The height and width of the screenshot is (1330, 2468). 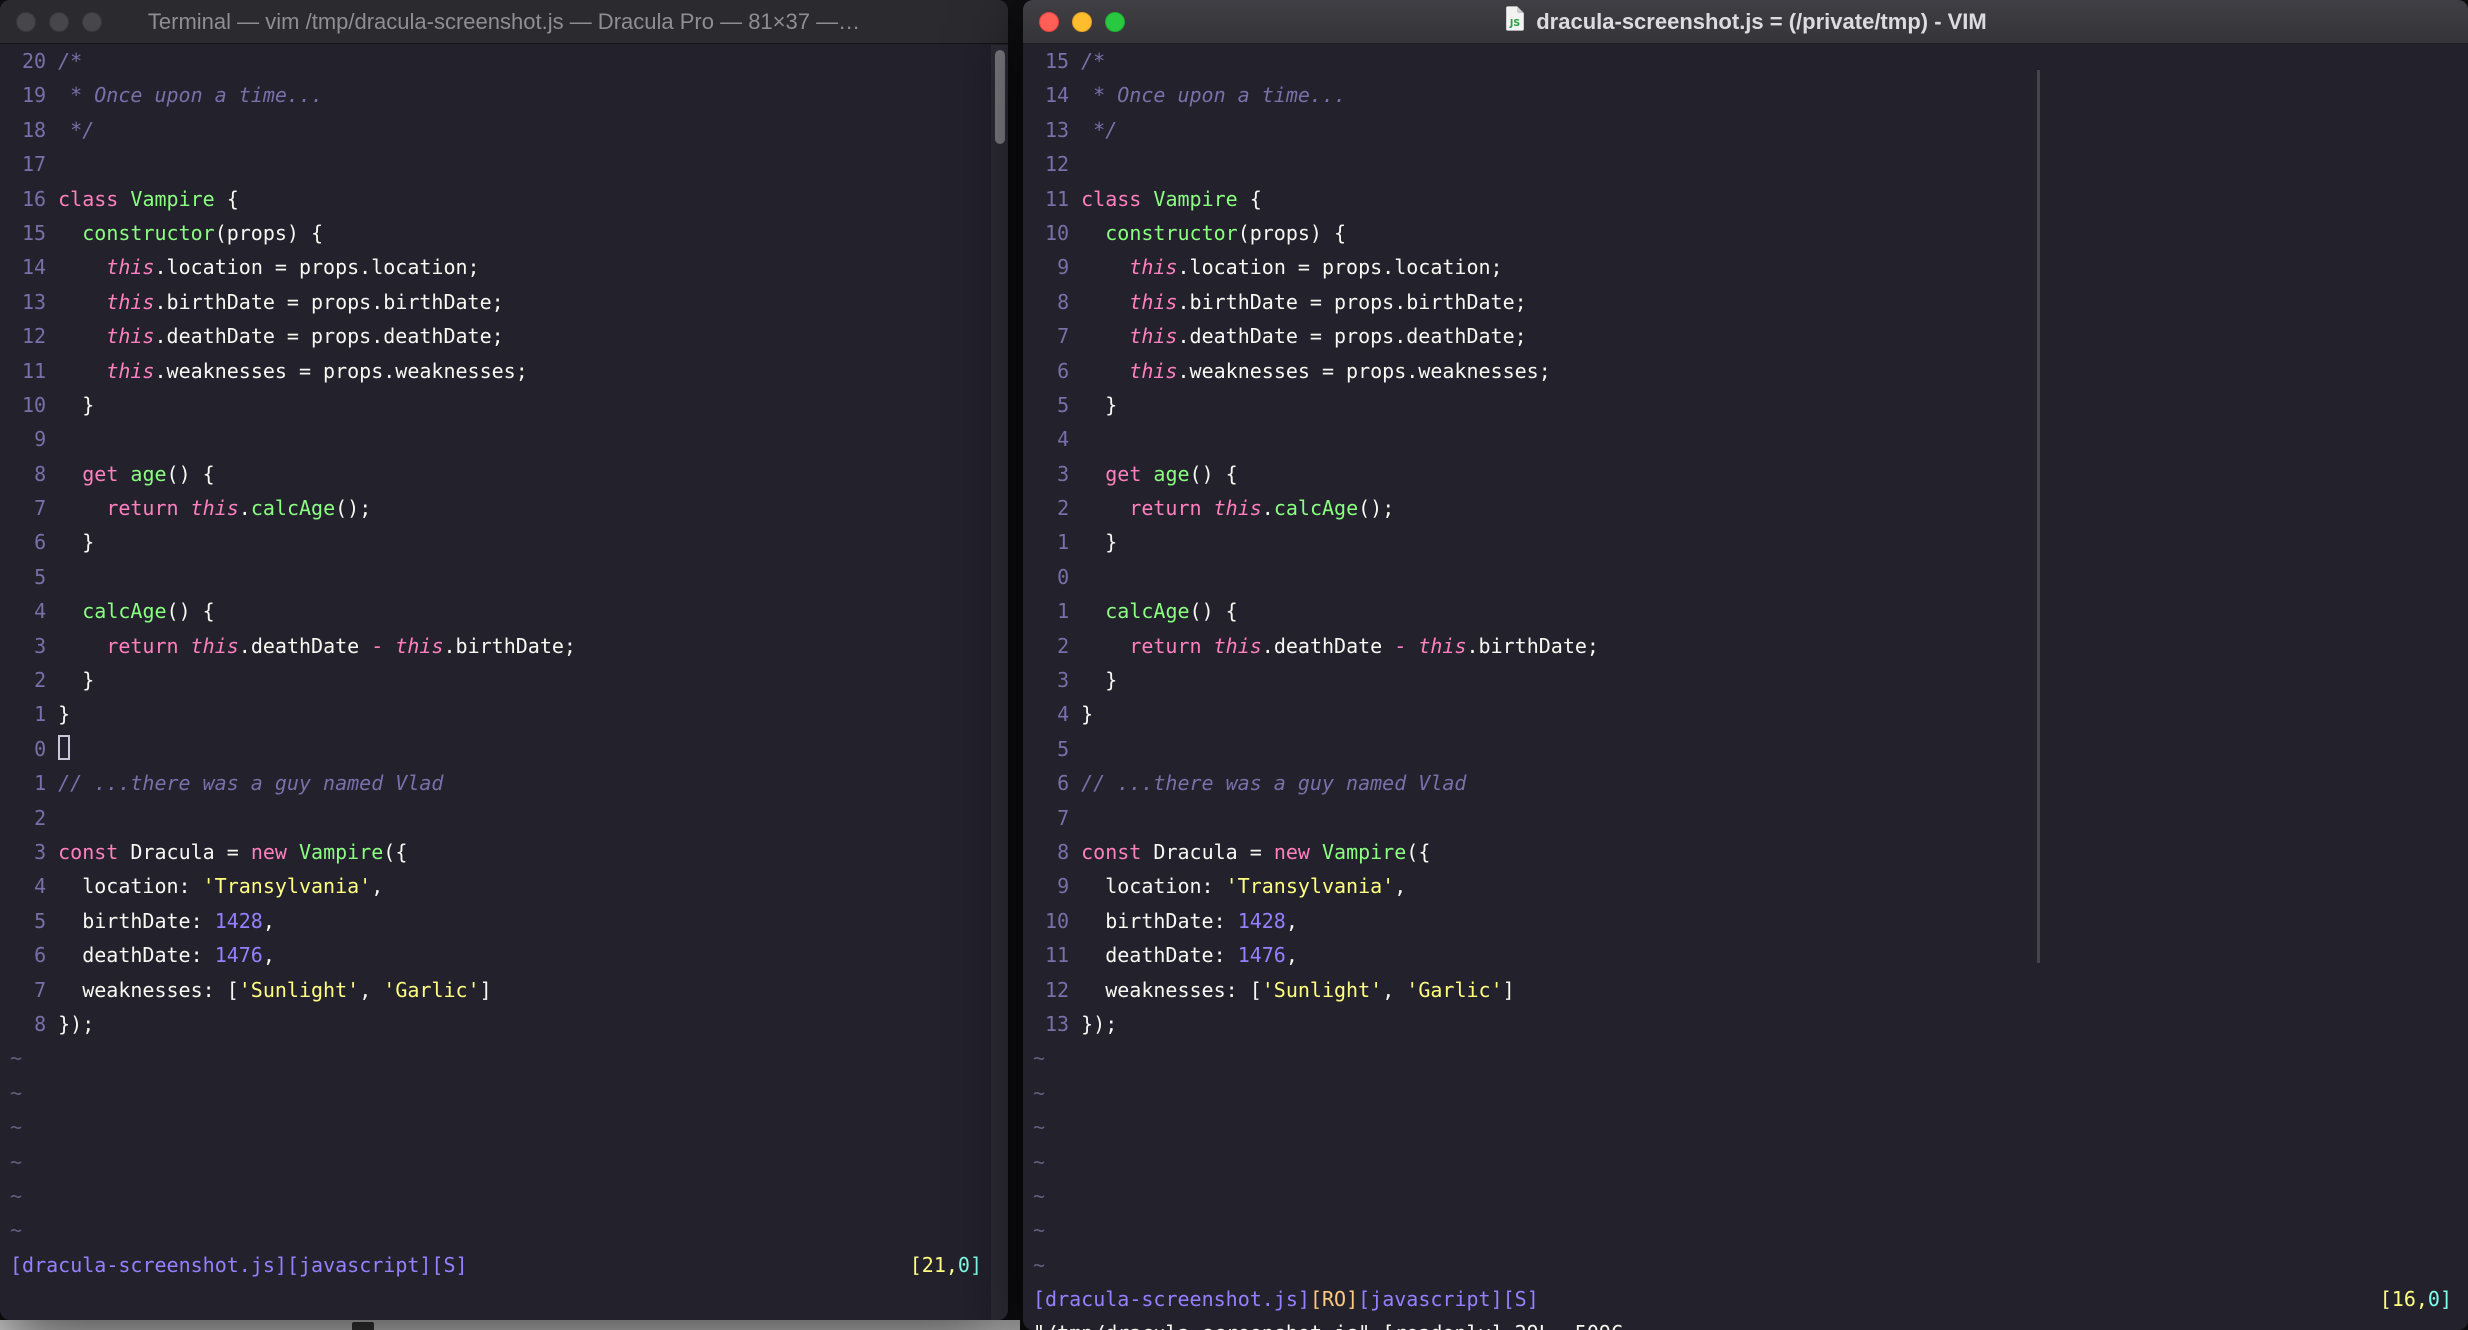 I want to click on code-line: 1 calcAge() {, so click(x=1745, y=611).